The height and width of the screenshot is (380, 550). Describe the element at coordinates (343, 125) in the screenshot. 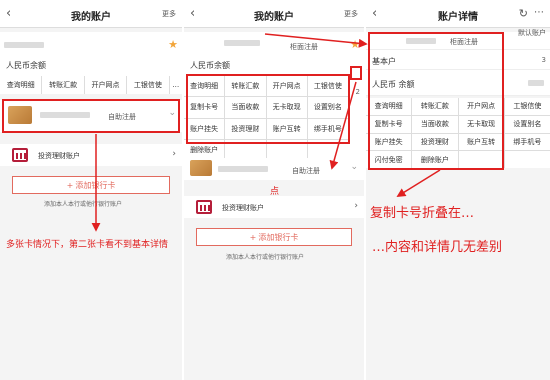

I see `arrow-small-to-note` at that location.